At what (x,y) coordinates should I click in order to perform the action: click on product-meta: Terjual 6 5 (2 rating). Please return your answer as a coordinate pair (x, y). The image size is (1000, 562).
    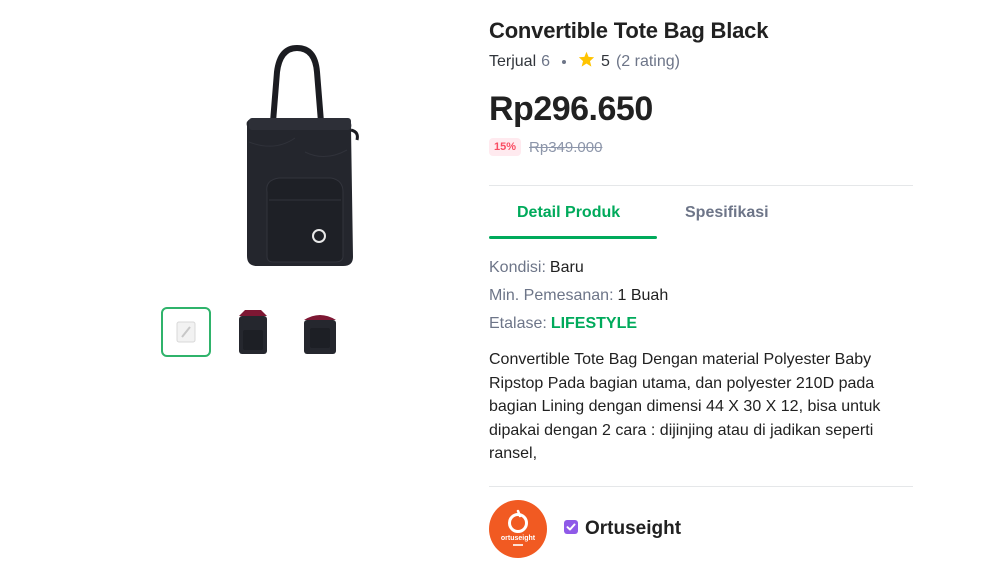
    Looking at the image, I should click on (584, 61).